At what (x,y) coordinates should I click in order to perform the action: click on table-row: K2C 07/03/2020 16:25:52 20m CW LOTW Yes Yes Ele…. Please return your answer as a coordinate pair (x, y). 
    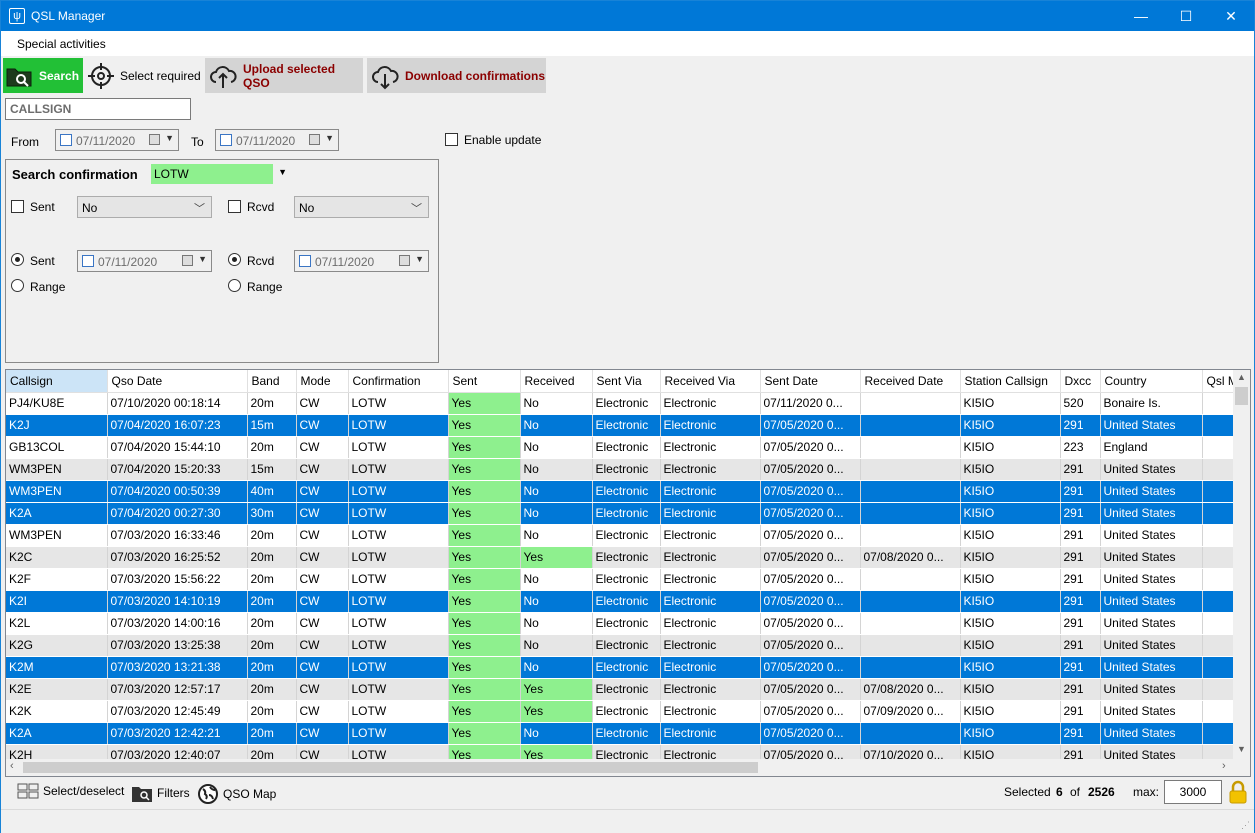
    Looking at the image, I should click on (624, 557).